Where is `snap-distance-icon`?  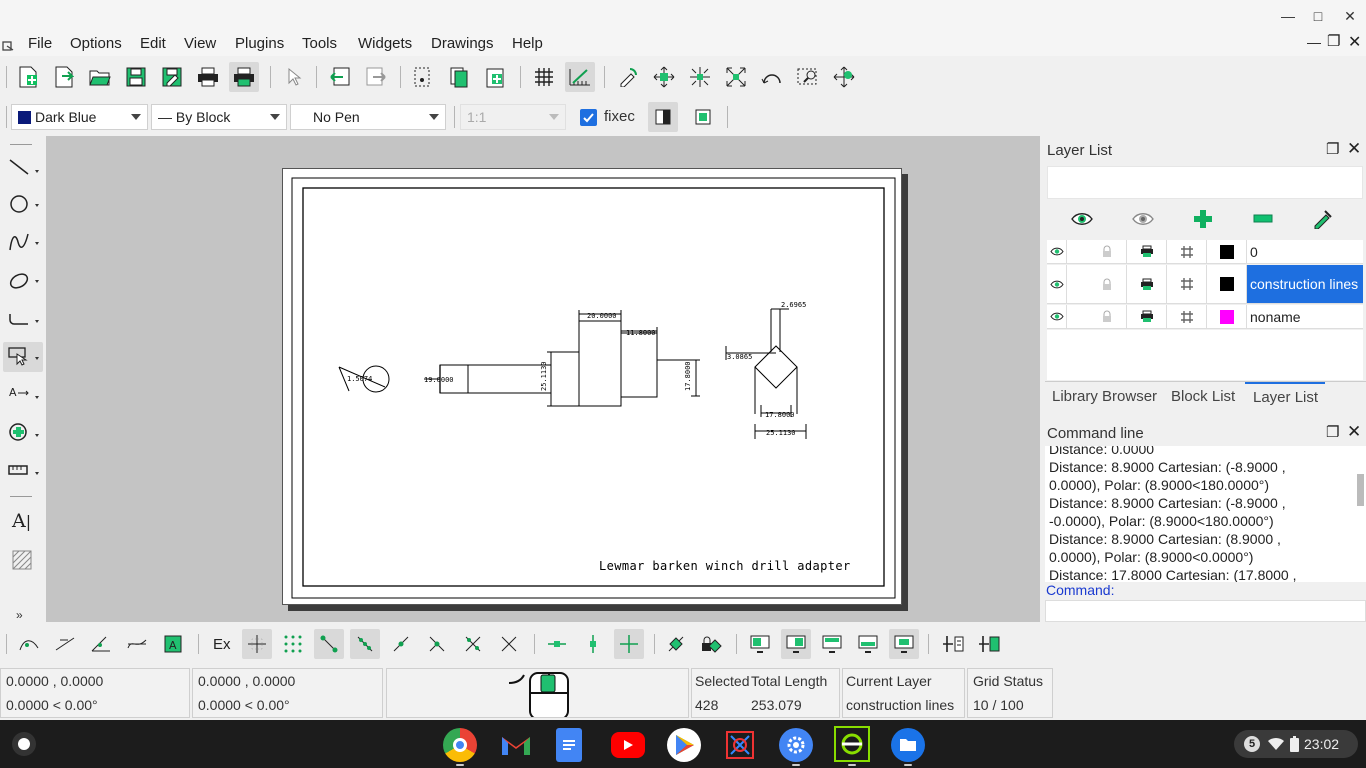
snap-distance-icon is located at coordinates (473, 644).